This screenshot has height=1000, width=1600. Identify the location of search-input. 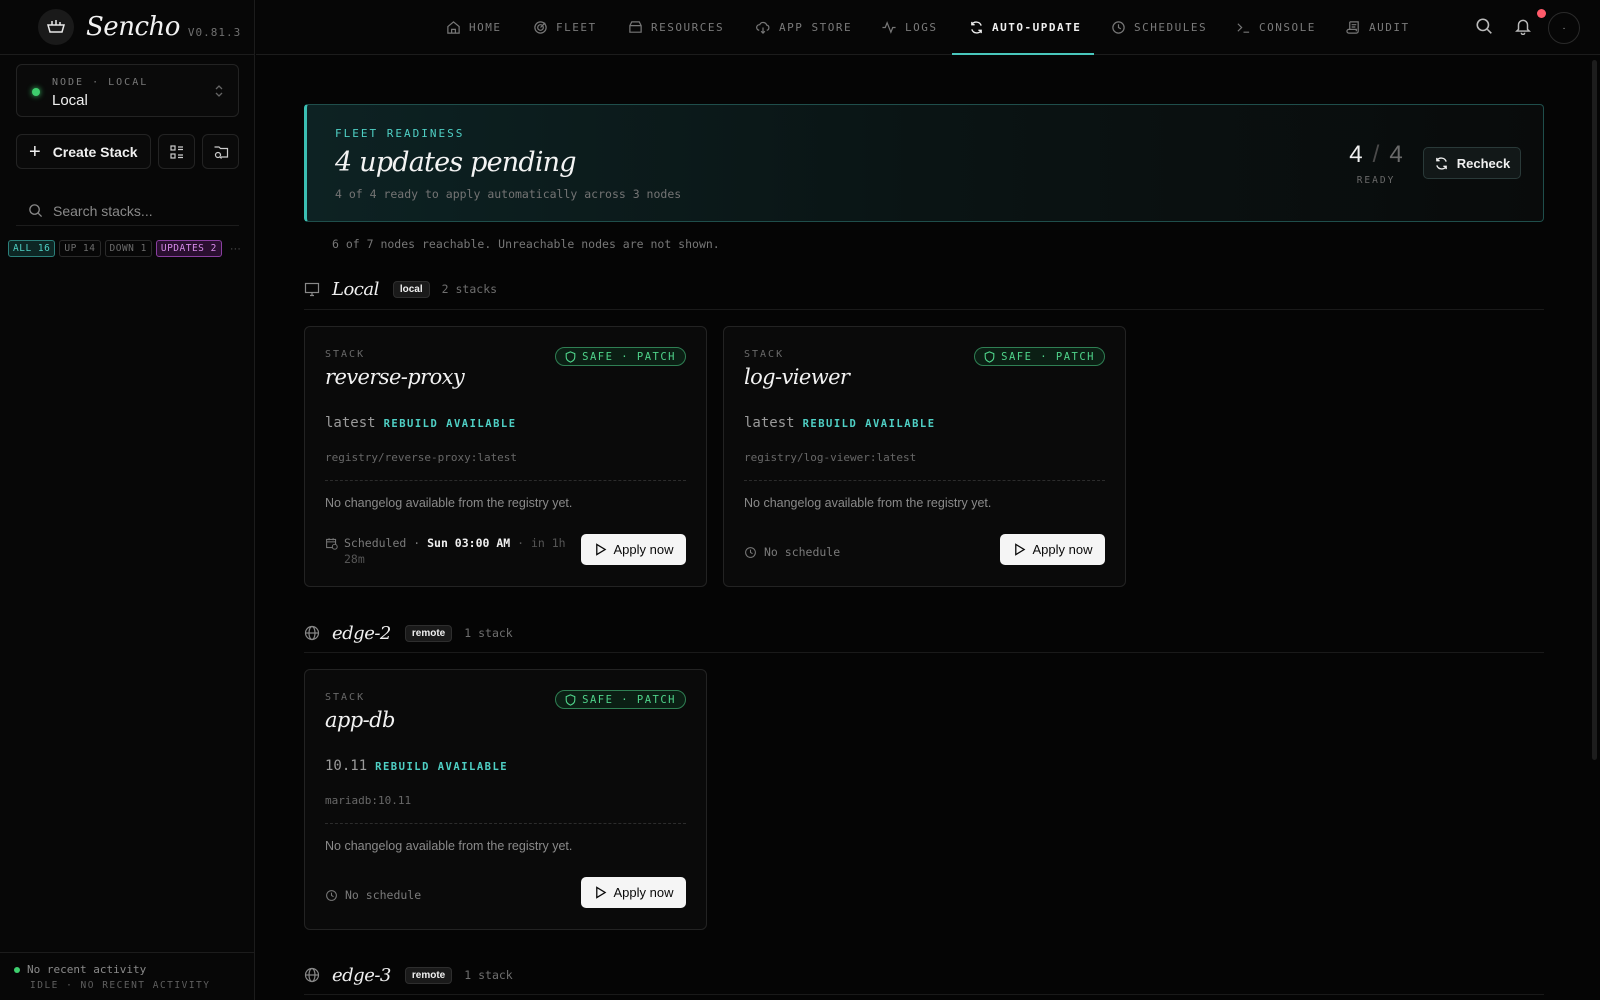
(143, 210).